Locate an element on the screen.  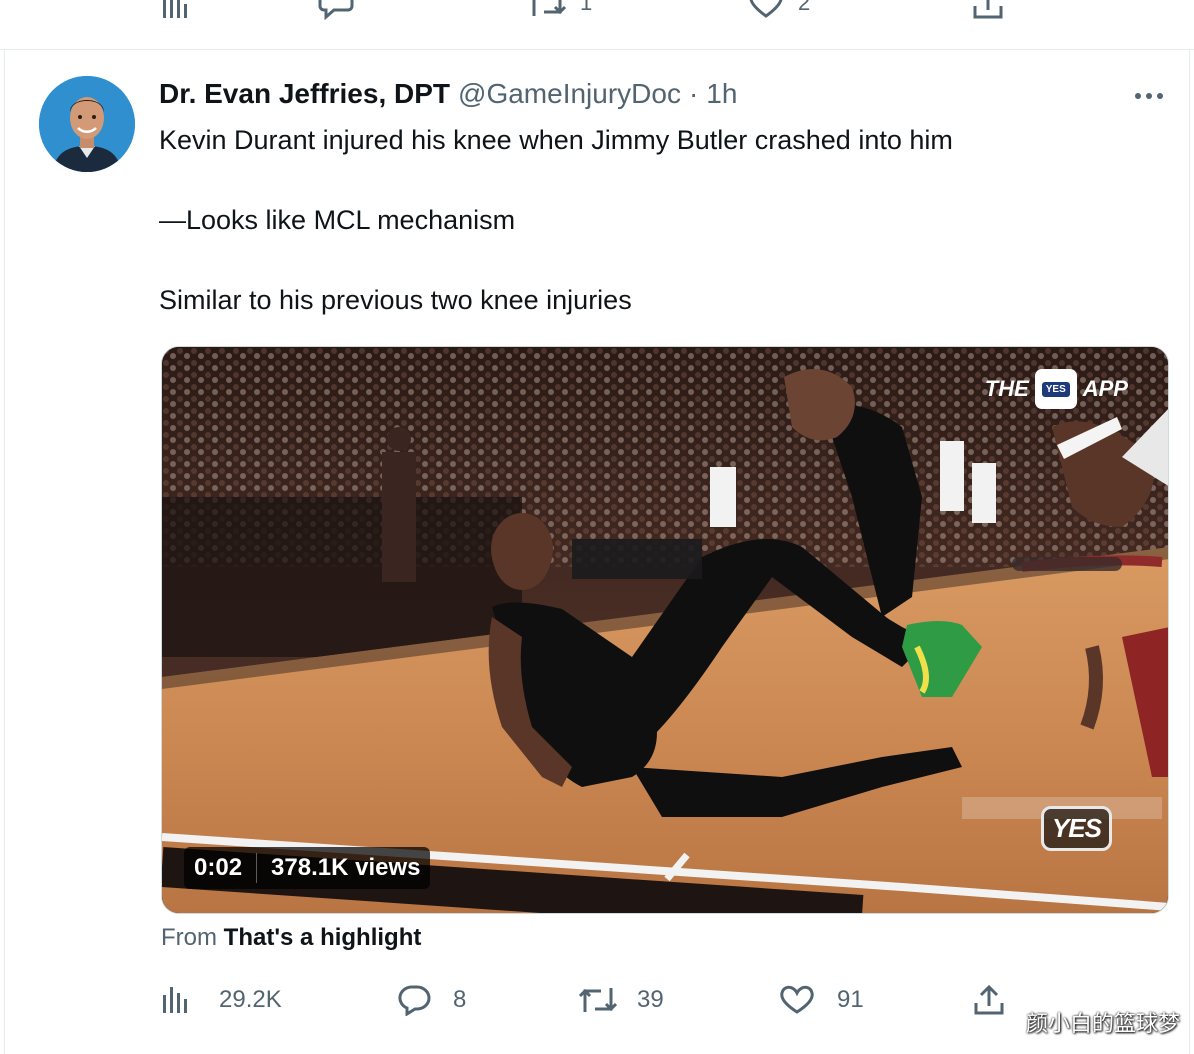
yes-app-logo: THE YES APP is located at coordinates (1056, 389).